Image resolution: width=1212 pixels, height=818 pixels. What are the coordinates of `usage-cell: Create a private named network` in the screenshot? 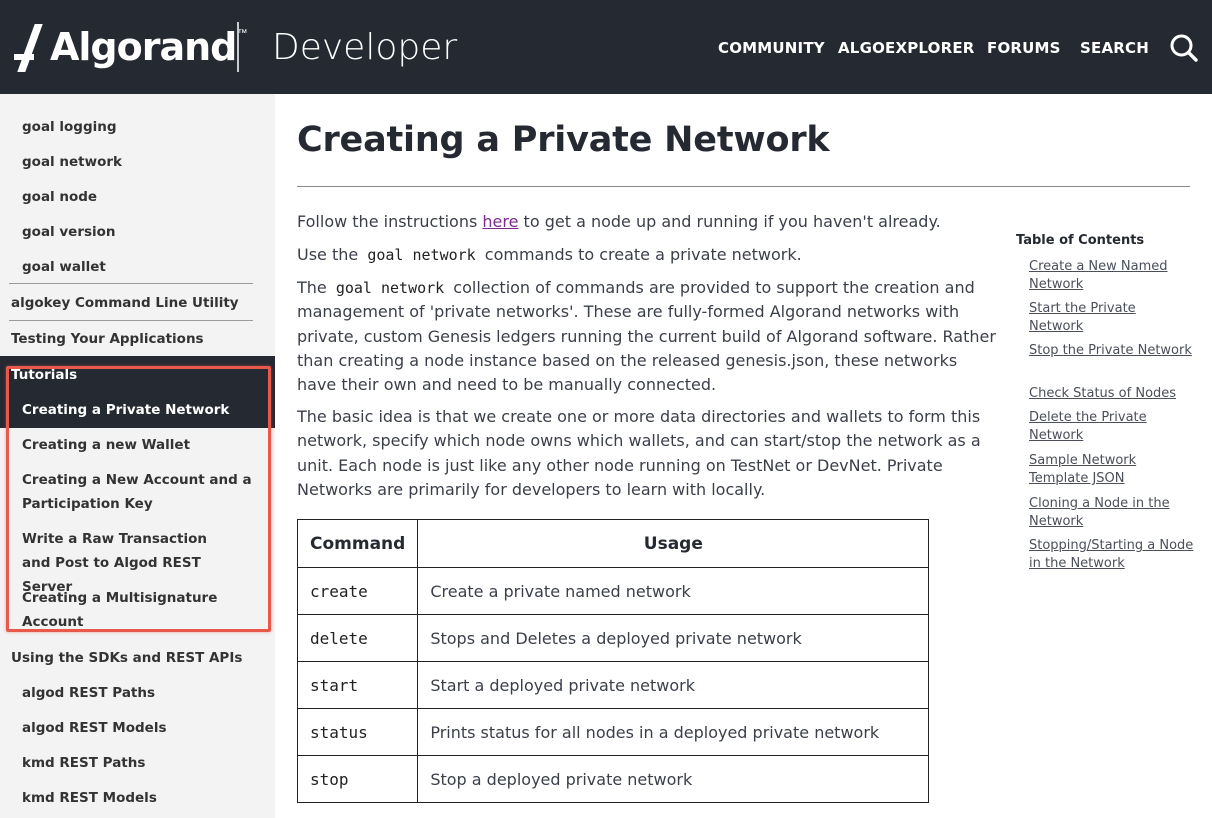 It's located at (673, 591).